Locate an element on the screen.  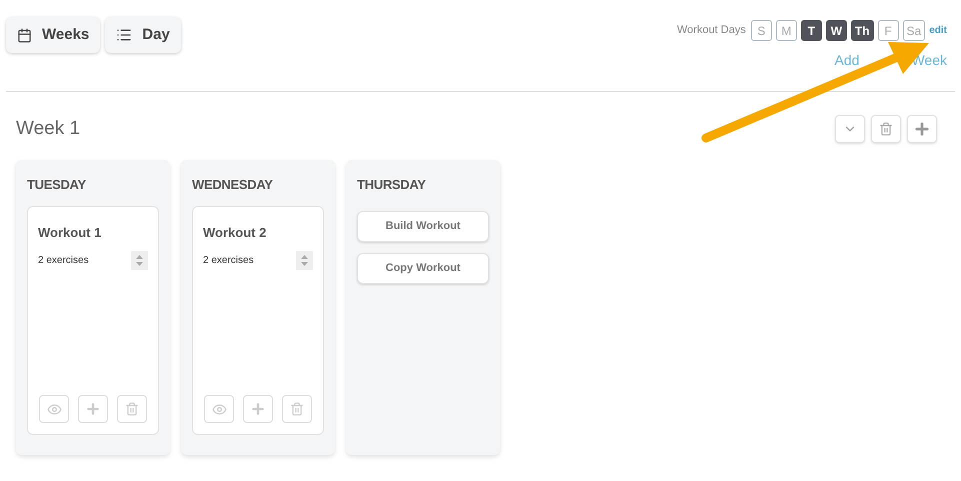
day-toggle: S is located at coordinates (761, 30).